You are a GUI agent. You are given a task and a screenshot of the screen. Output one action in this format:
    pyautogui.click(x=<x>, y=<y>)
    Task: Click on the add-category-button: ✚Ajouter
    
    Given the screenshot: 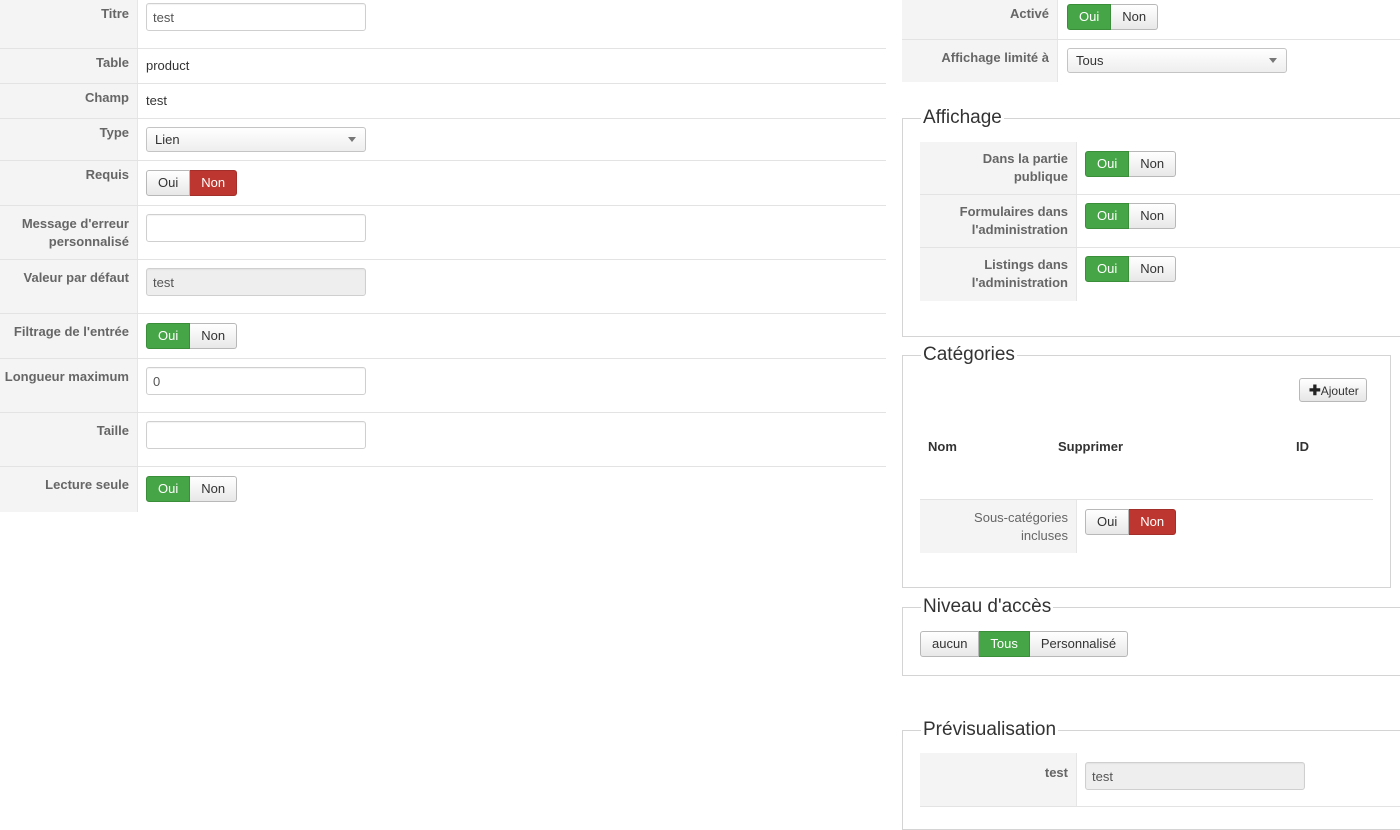 What is the action you would take?
    pyautogui.click(x=1333, y=390)
    